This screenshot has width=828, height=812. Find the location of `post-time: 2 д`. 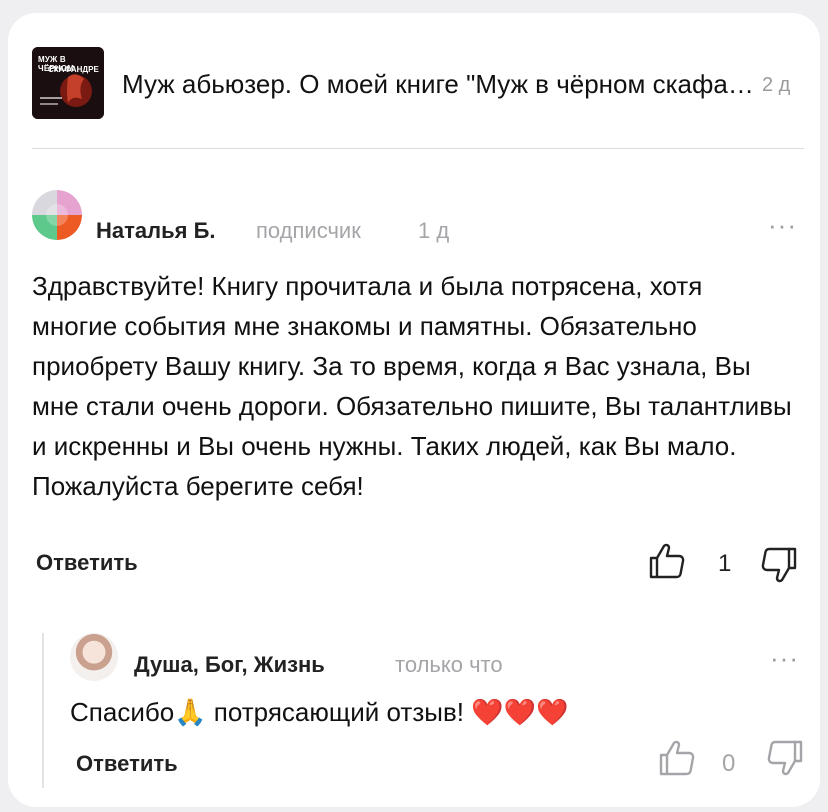

post-time: 2 д is located at coordinates (776, 85).